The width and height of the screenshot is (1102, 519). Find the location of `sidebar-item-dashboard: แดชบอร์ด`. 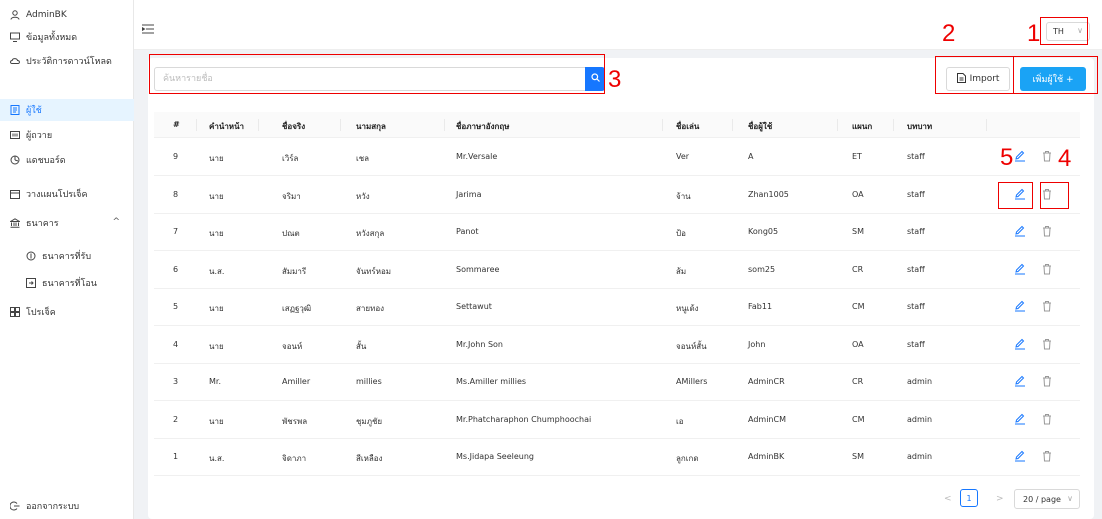

sidebar-item-dashboard: แดชบอร์ด is located at coordinates (67, 160).